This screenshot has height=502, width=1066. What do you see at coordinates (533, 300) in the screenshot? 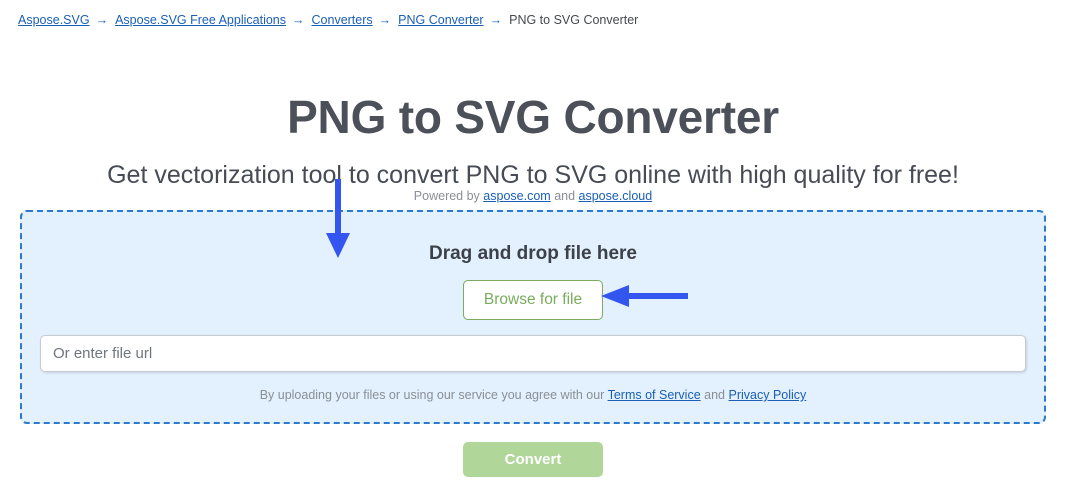
I see `browse-for-file-button: Browse for file` at bounding box center [533, 300].